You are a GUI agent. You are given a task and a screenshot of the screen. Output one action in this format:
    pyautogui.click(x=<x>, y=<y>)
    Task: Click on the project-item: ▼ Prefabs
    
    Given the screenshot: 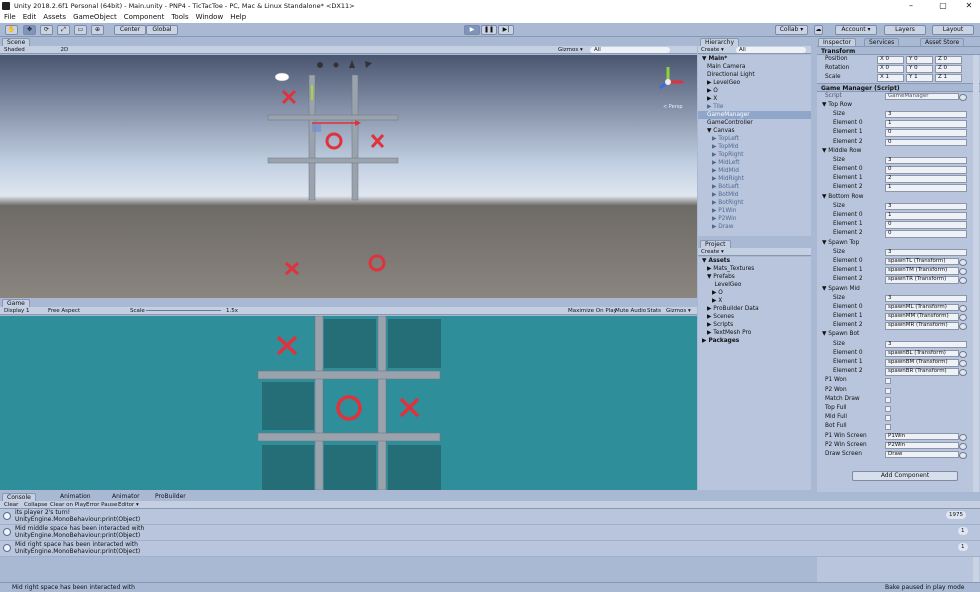 What is the action you would take?
    pyautogui.click(x=754, y=277)
    